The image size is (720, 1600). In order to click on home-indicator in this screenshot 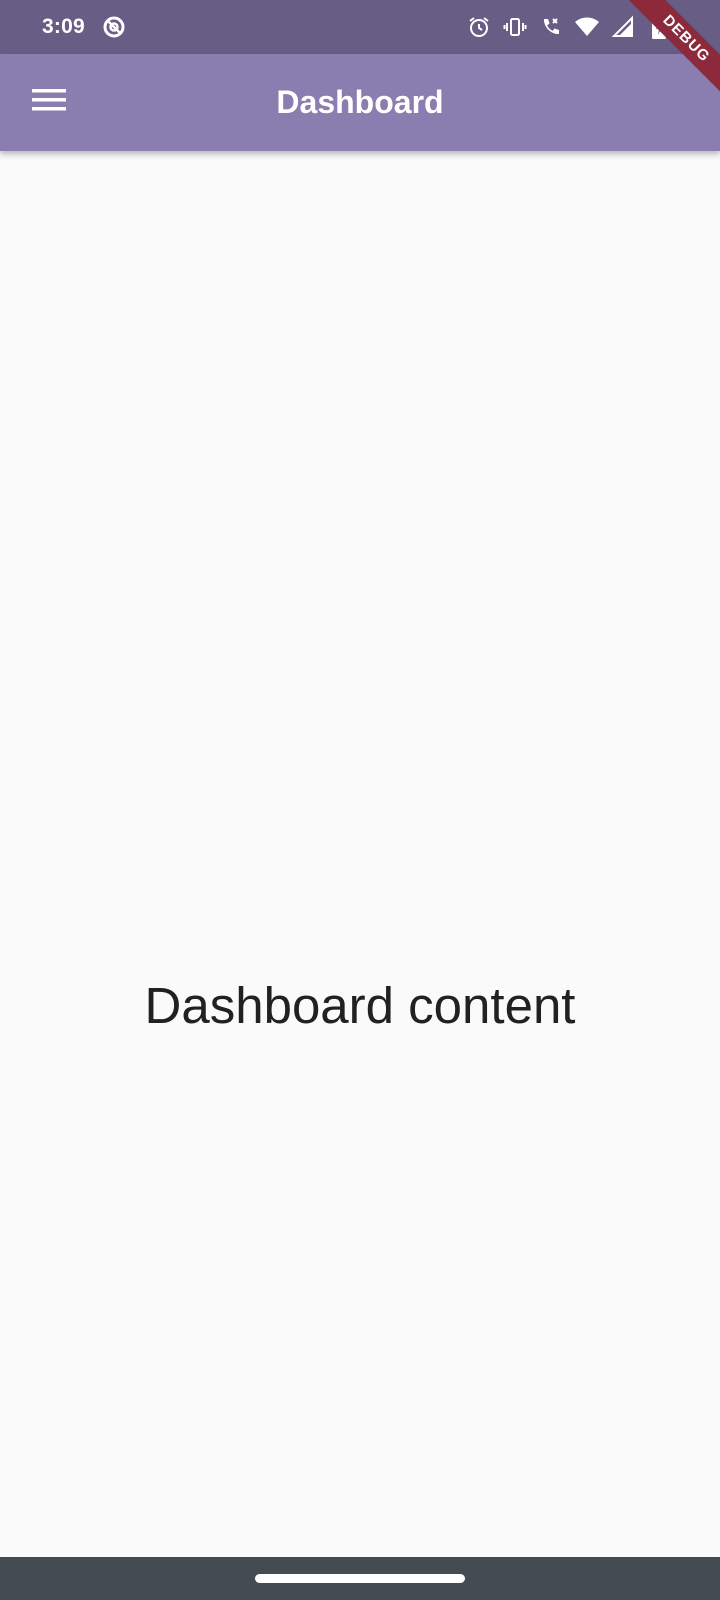, I will do `click(360, 1578)`.